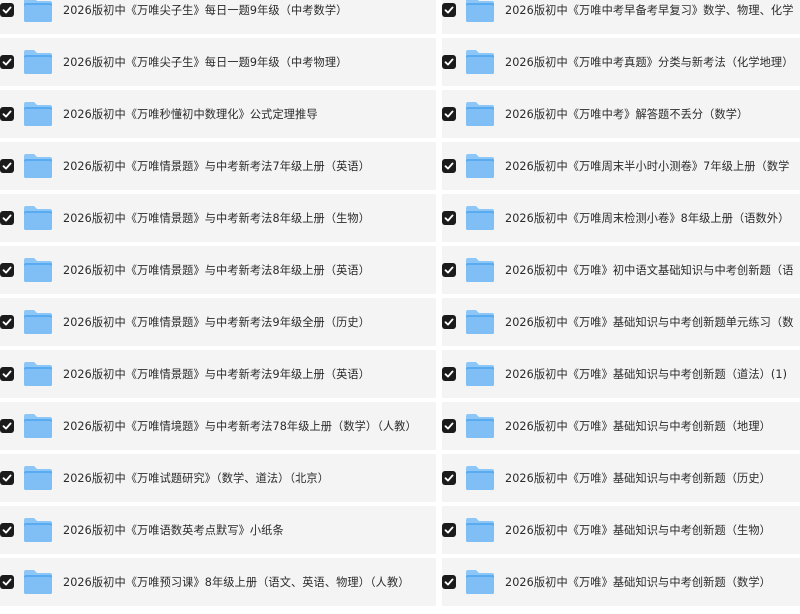 The width and height of the screenshot is (800, 614). What do you see at coordinates (240, 426) in the screenshot?
I see `file-name: 2026版初中《万唯情境题》与中考新考法78年级上册（数学）（人教）` at bounding box center [240, 426].